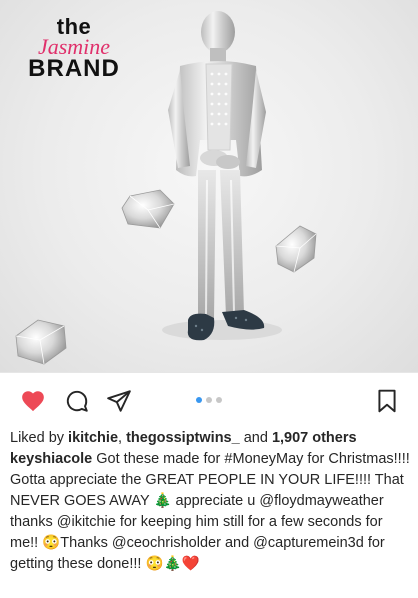  I want to click on comment-button, so click(77, 401).